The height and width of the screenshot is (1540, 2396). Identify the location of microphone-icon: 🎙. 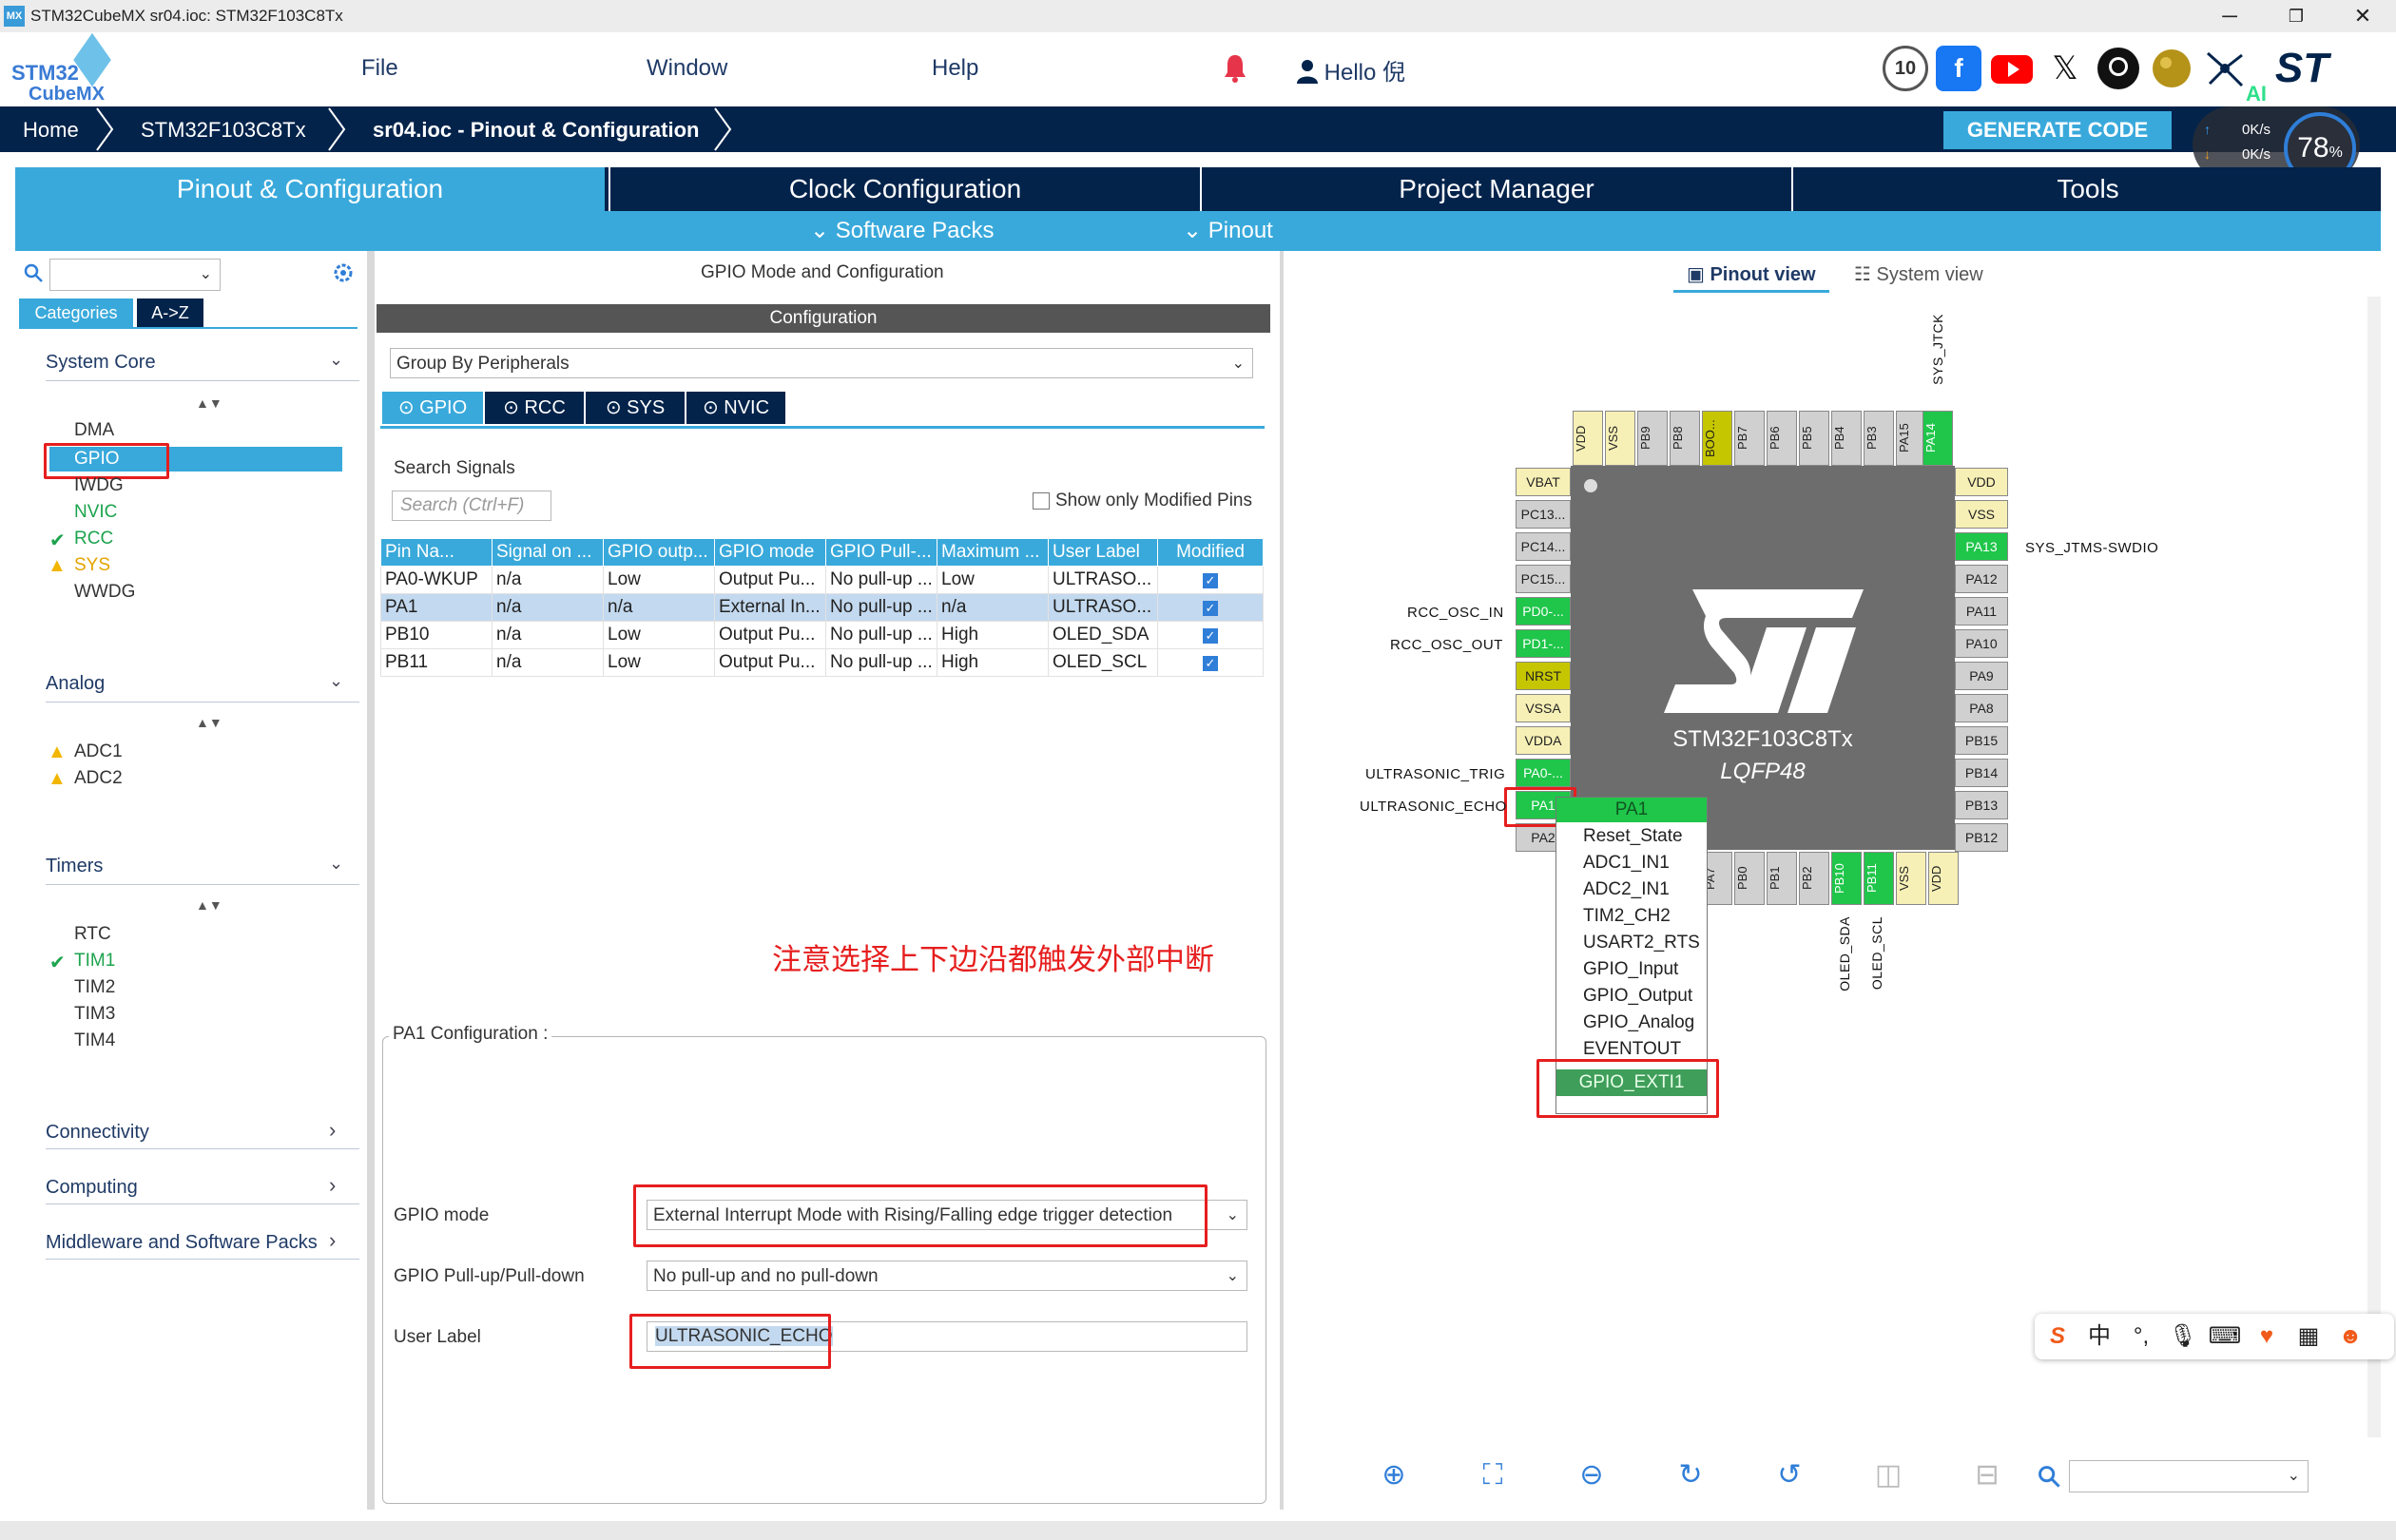
(2183, 1337).